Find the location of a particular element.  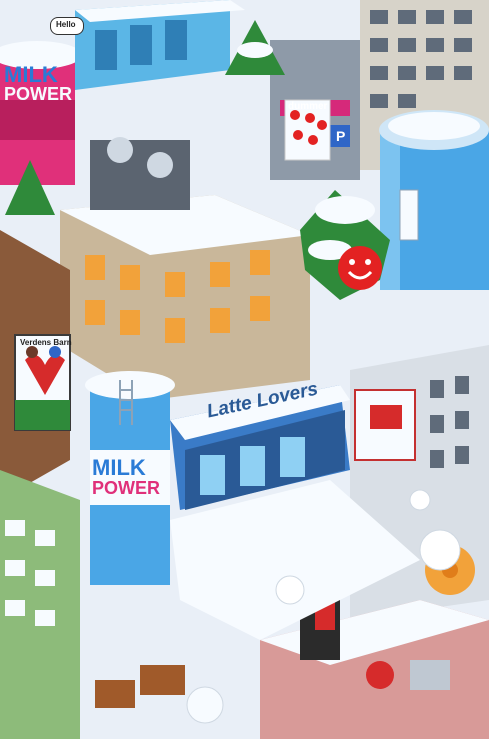

milk-sign-bottom-line2: POWER is located at coordinates (126, 488).